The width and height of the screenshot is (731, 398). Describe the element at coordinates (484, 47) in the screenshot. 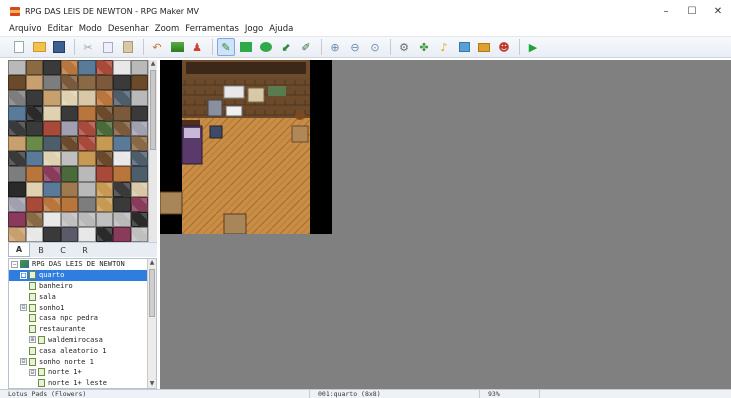

I see `resource-manager-icon` at that location.